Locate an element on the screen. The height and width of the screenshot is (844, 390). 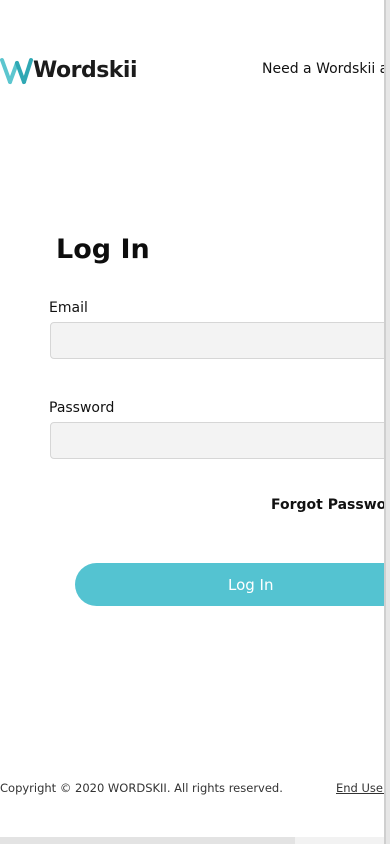
vertical-scrollbar-thumb is located at coordinates (385, 422).